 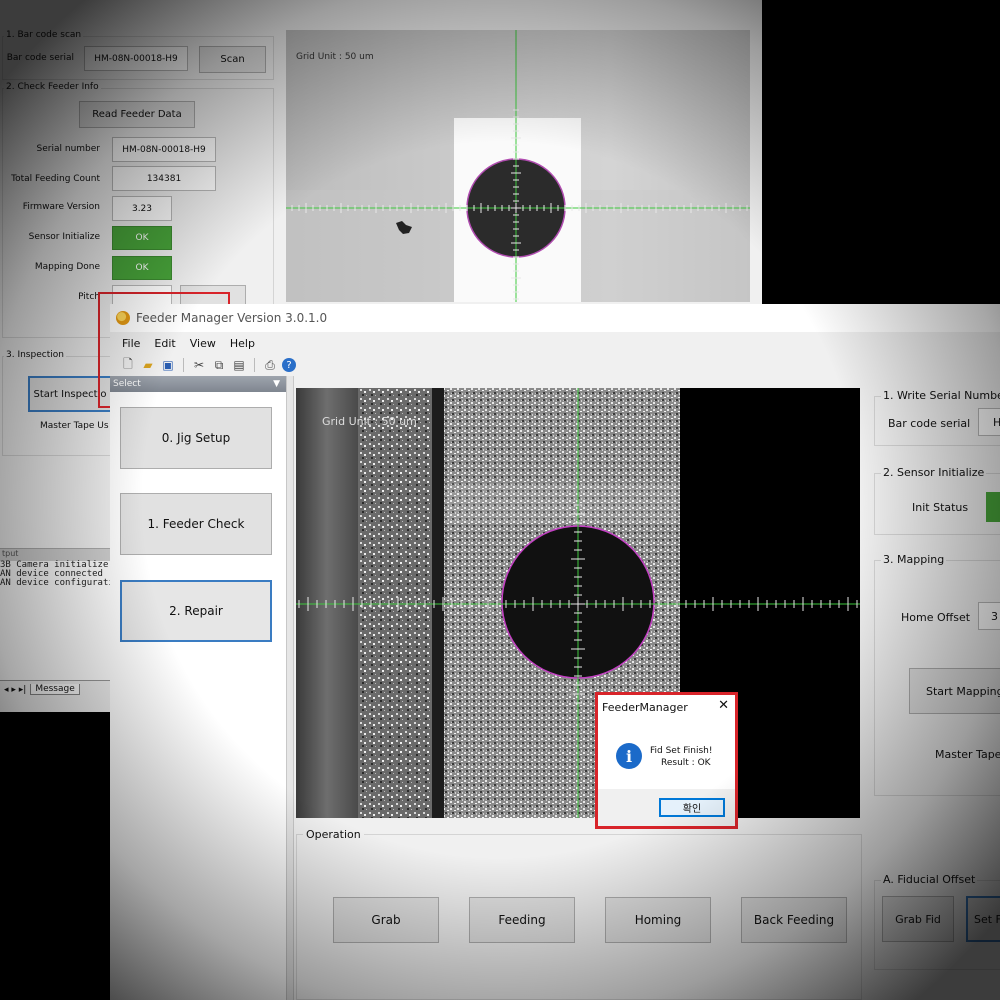 I want to click on read-feeder-data-button: Read Feeder Data, so click(x=137, y=114).